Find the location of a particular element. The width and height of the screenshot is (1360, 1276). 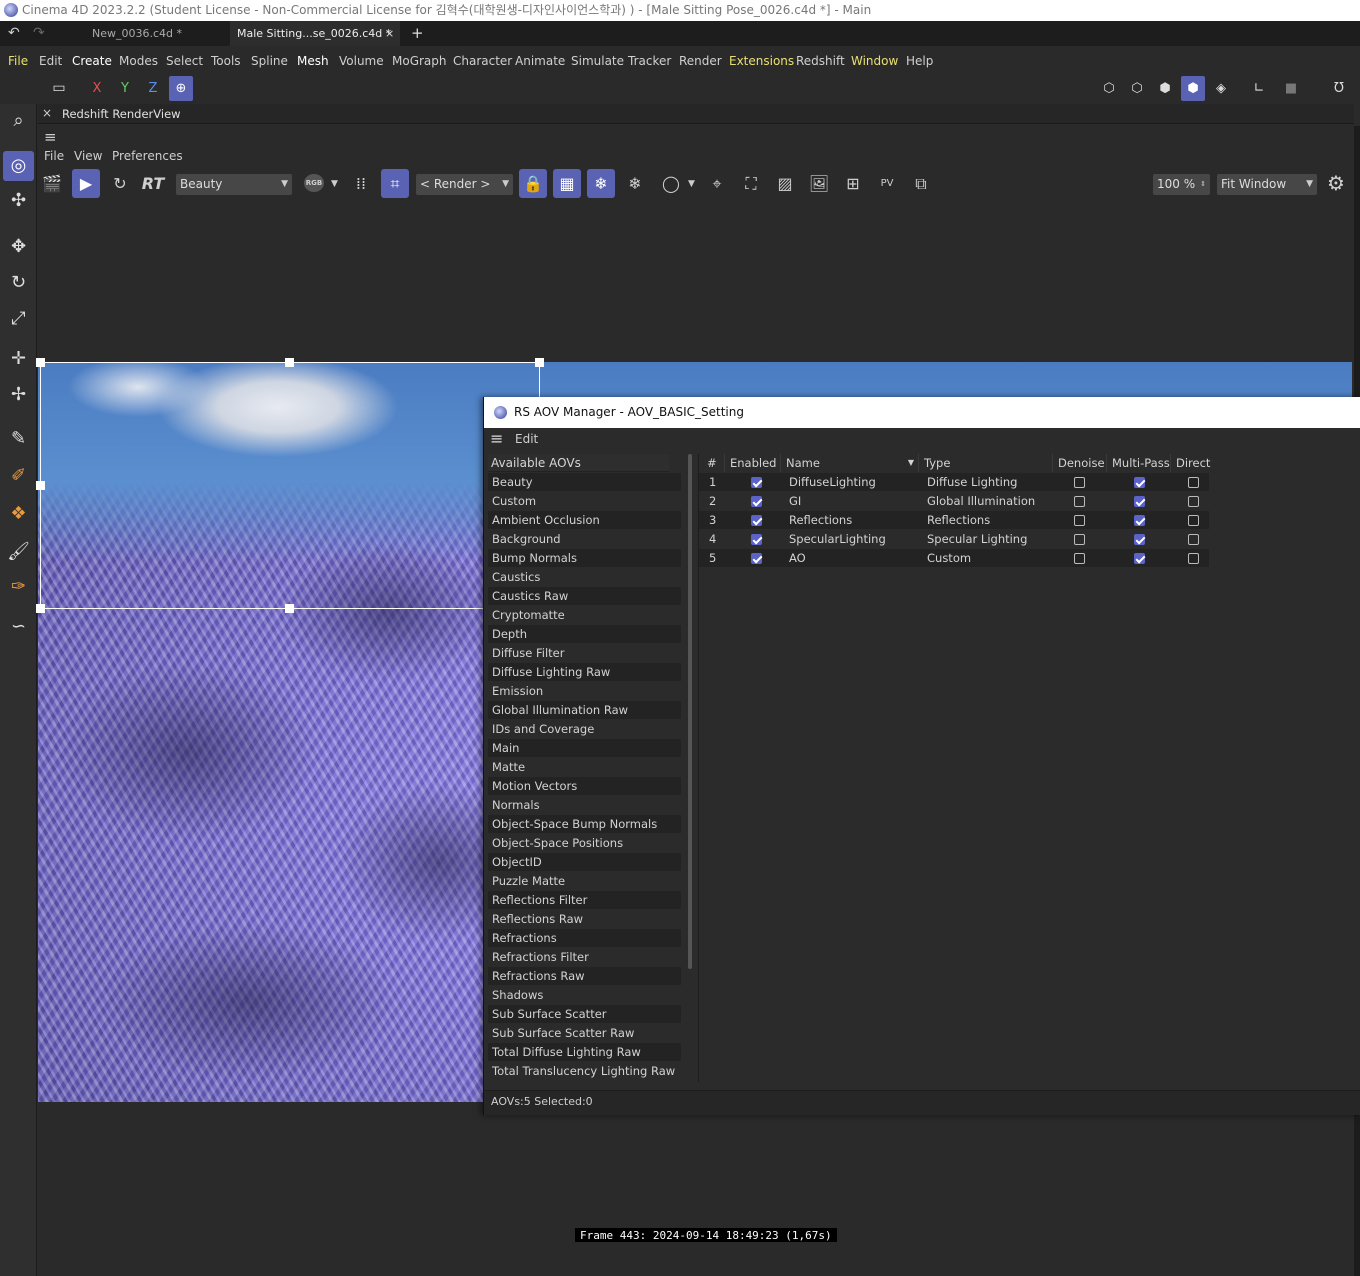

points-mode-icon: ⬡ is located at coordinates (1109, 88).